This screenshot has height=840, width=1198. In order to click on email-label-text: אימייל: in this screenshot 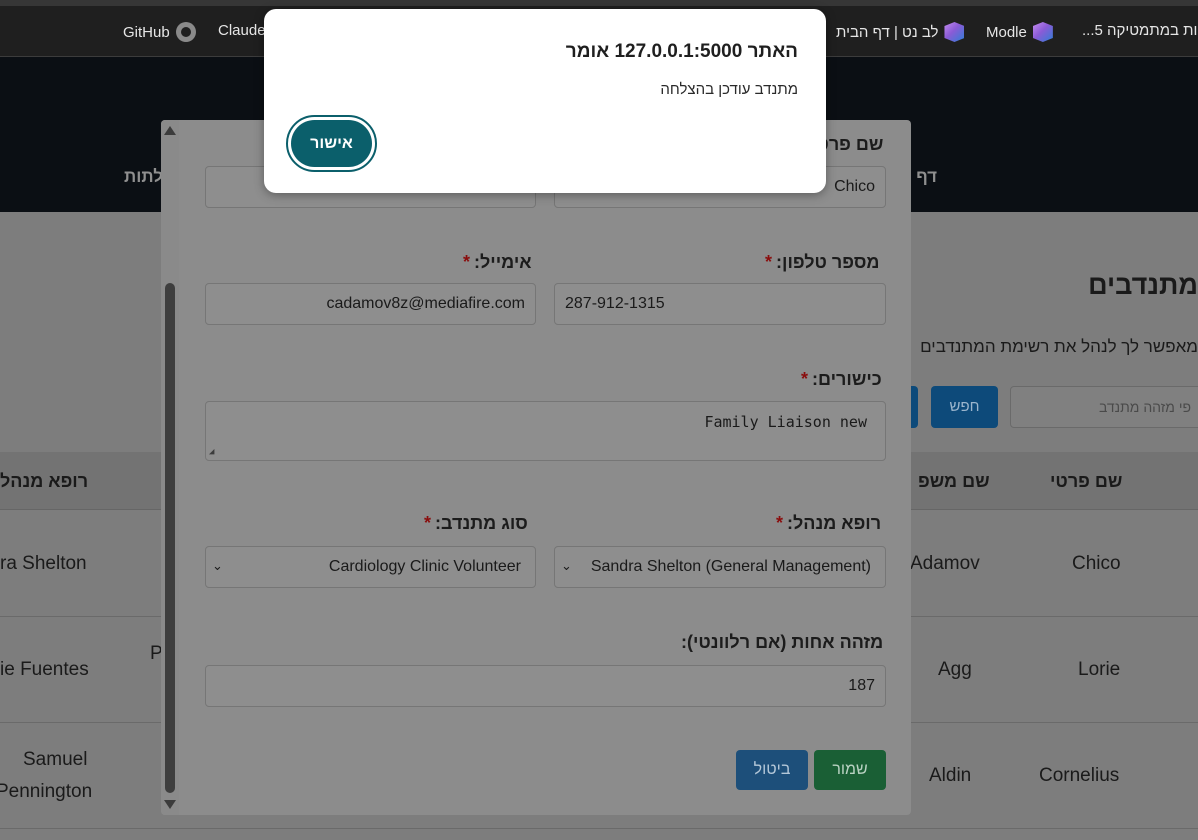, I will do `click(503, 262)`.